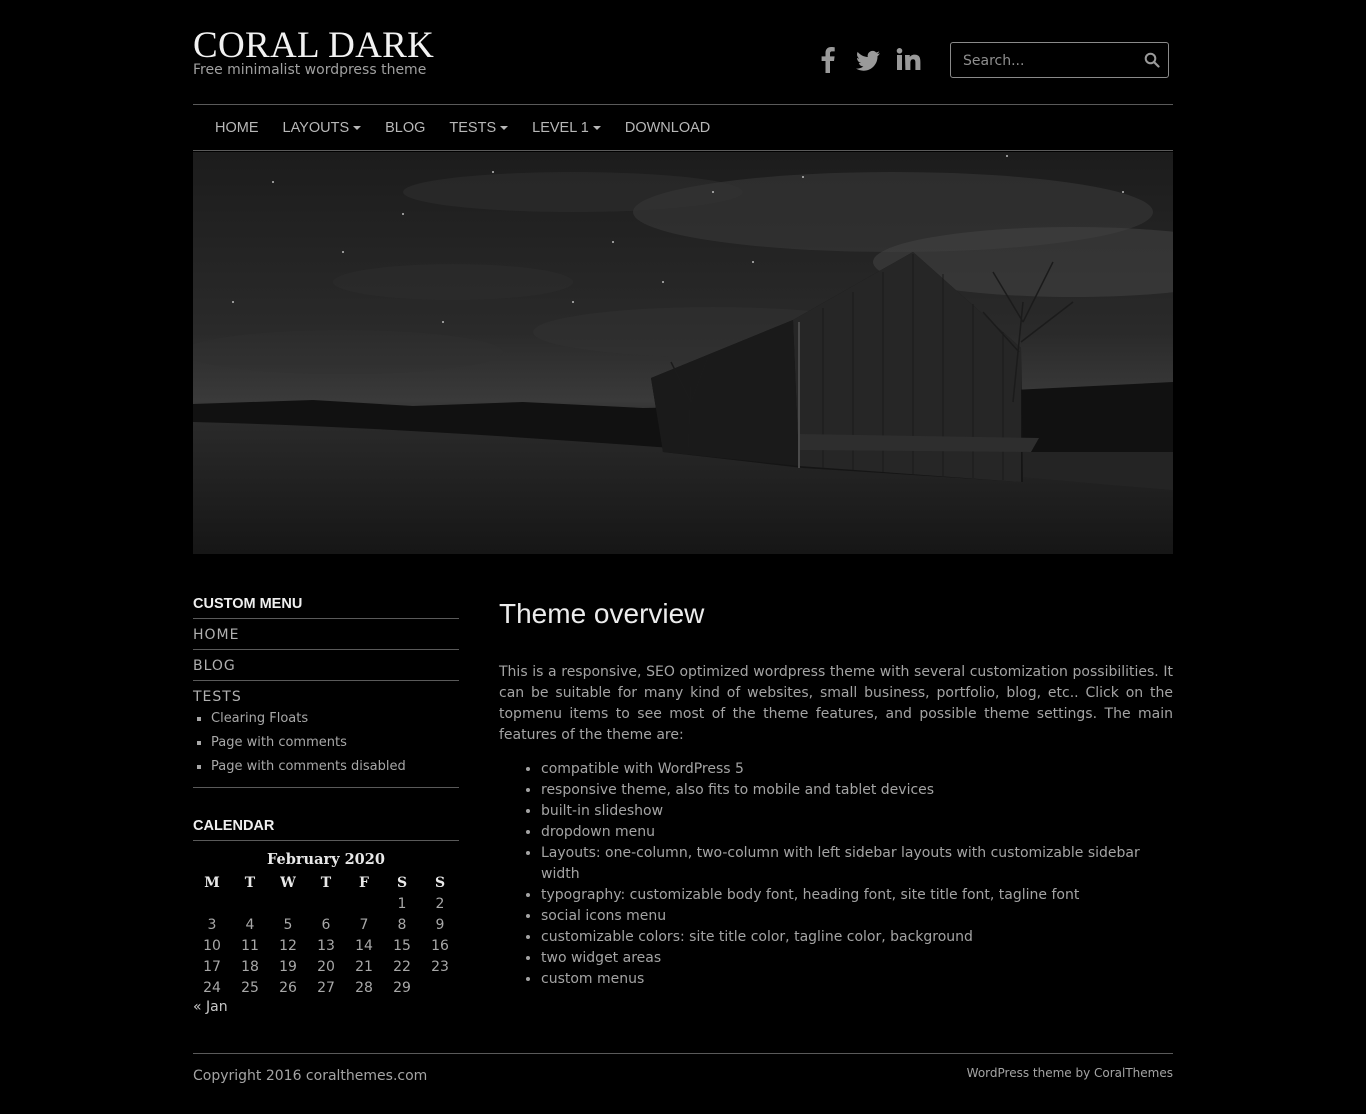 This screenshot has width=1366, height=1114. What do you see at coordinates (212, 987) in the screenshot?
I see `calendar-day: 24` at bounding box center [212, 987].